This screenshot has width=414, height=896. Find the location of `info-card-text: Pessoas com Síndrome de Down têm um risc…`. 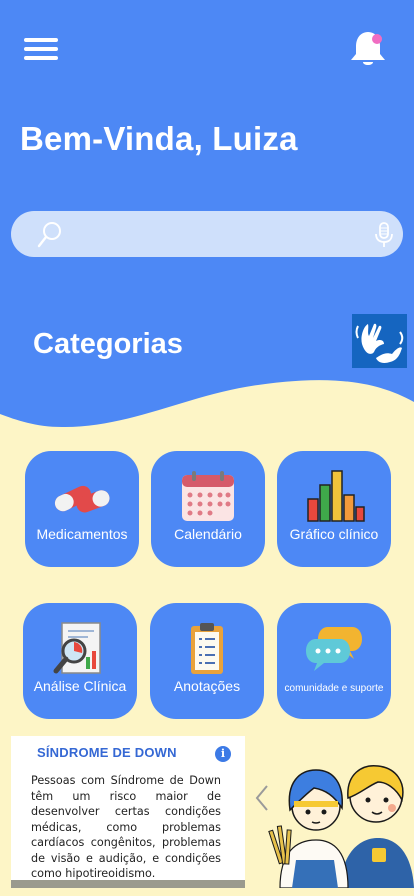

info-card-text: Pessoas com Síndrome de Down têm um risc… is located at coordinates (126, 827).